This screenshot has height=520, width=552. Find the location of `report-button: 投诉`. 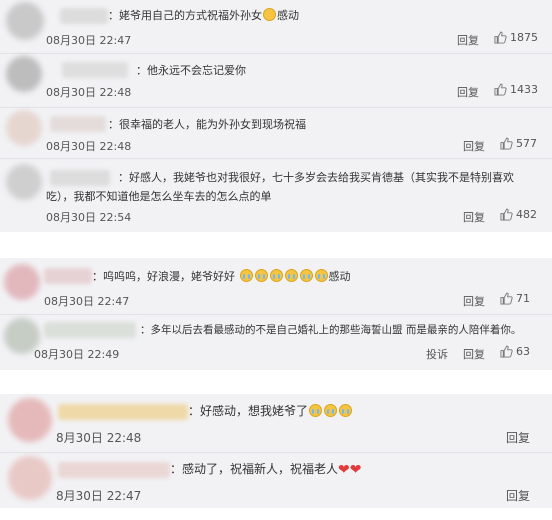

report-button: 投诉 is located at coordinates (437, 354).